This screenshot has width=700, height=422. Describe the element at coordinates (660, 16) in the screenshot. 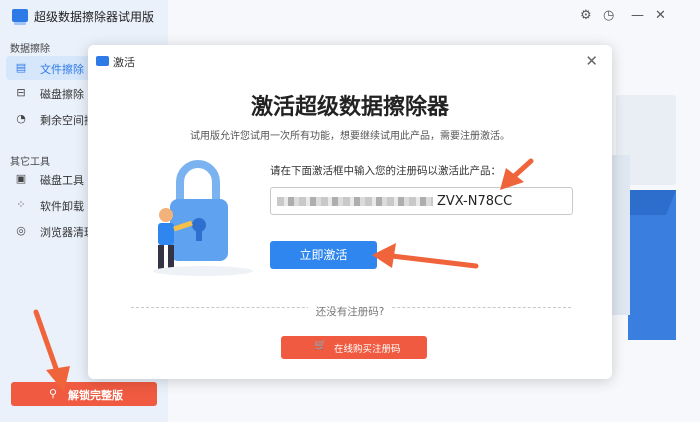

I see `close-button: ✕` at that location.